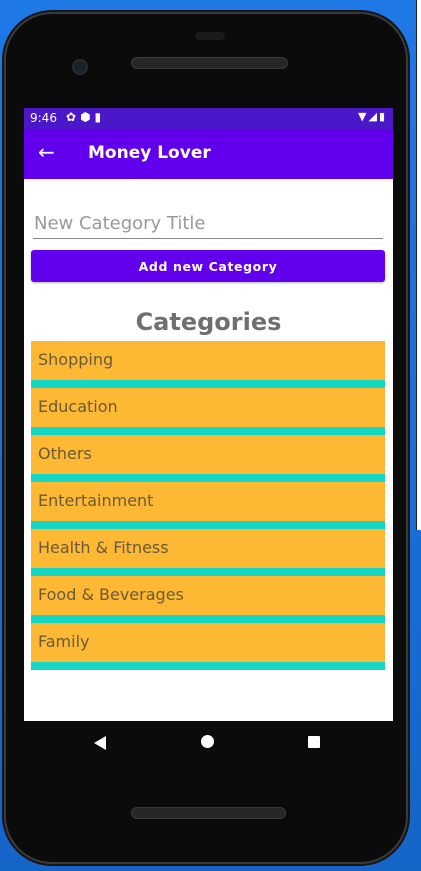 This screenshot has height=871, width=421. What do you see at coordinates (209, 63) in the screenshot?
I see `top-speaker-grille` at bounding box center [209, 63].